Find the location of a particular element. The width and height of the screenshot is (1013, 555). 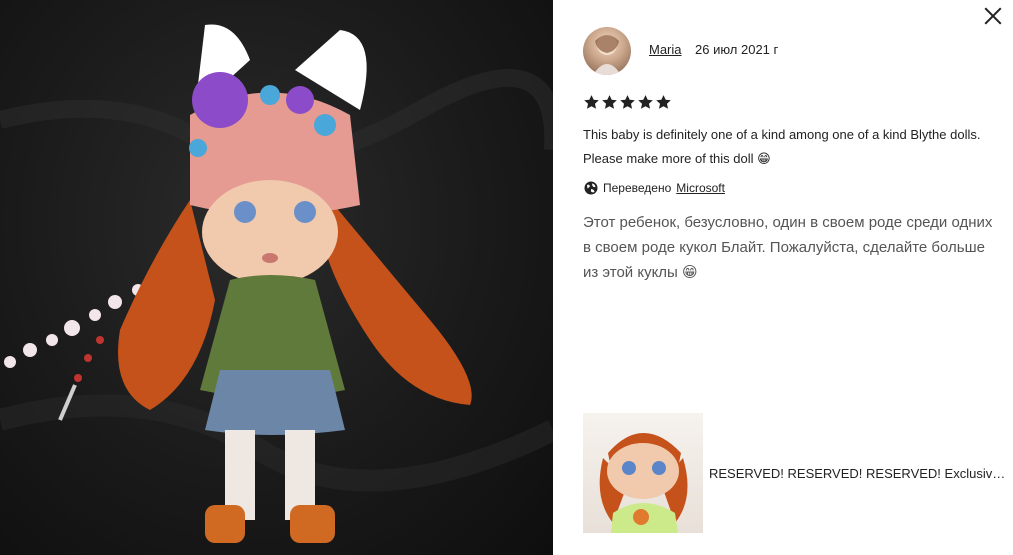

translation-notice: Переведено Microsoft is located at coordinates (654, 188).